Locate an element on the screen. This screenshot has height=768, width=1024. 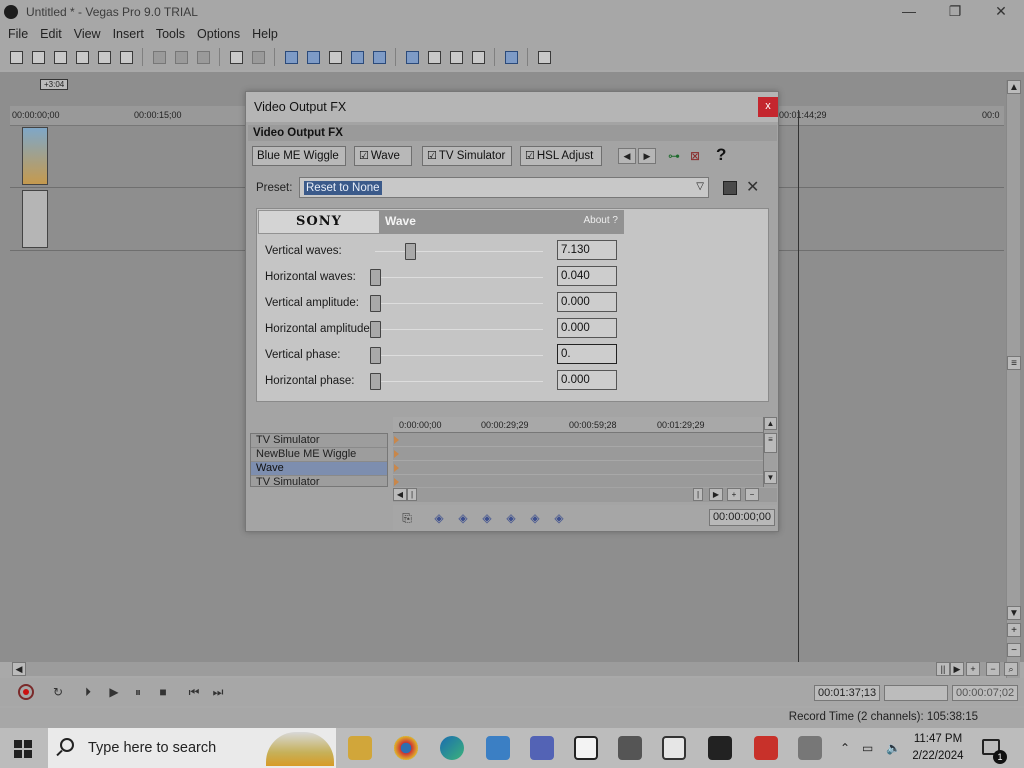
save-as-icon is located at coordinates (82, 57).